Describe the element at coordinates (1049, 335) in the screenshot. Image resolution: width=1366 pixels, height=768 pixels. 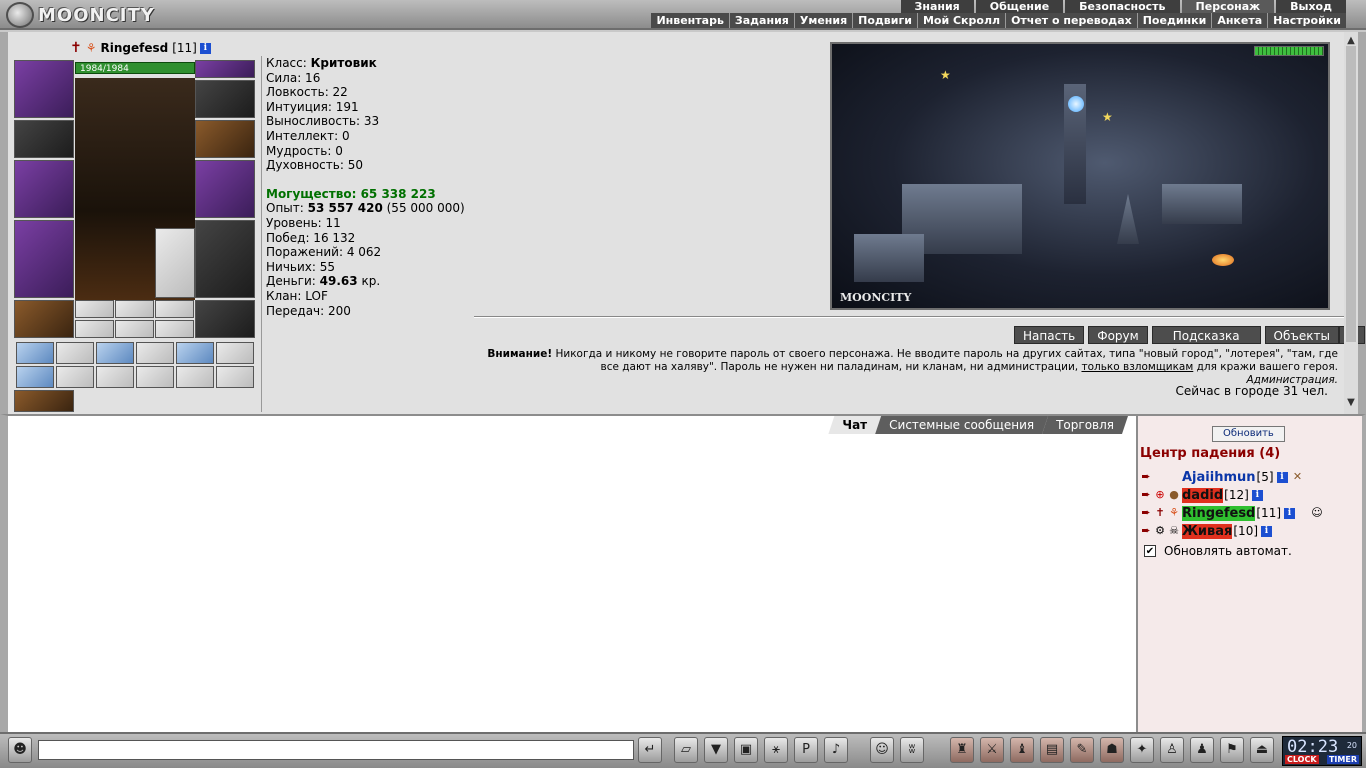
I see `attack-button: Напасть` at that location.